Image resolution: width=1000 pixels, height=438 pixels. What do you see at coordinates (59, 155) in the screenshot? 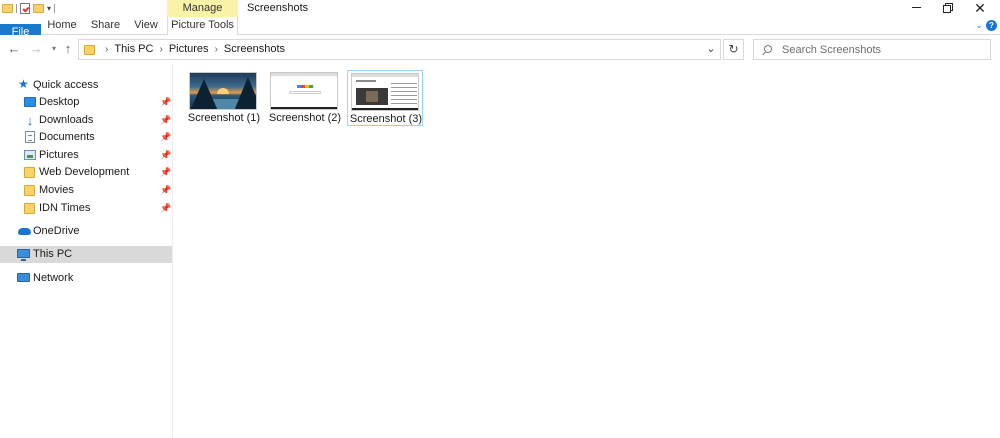
I see `sidebar-item-label: Pictures` at bounding box center [59, 155].